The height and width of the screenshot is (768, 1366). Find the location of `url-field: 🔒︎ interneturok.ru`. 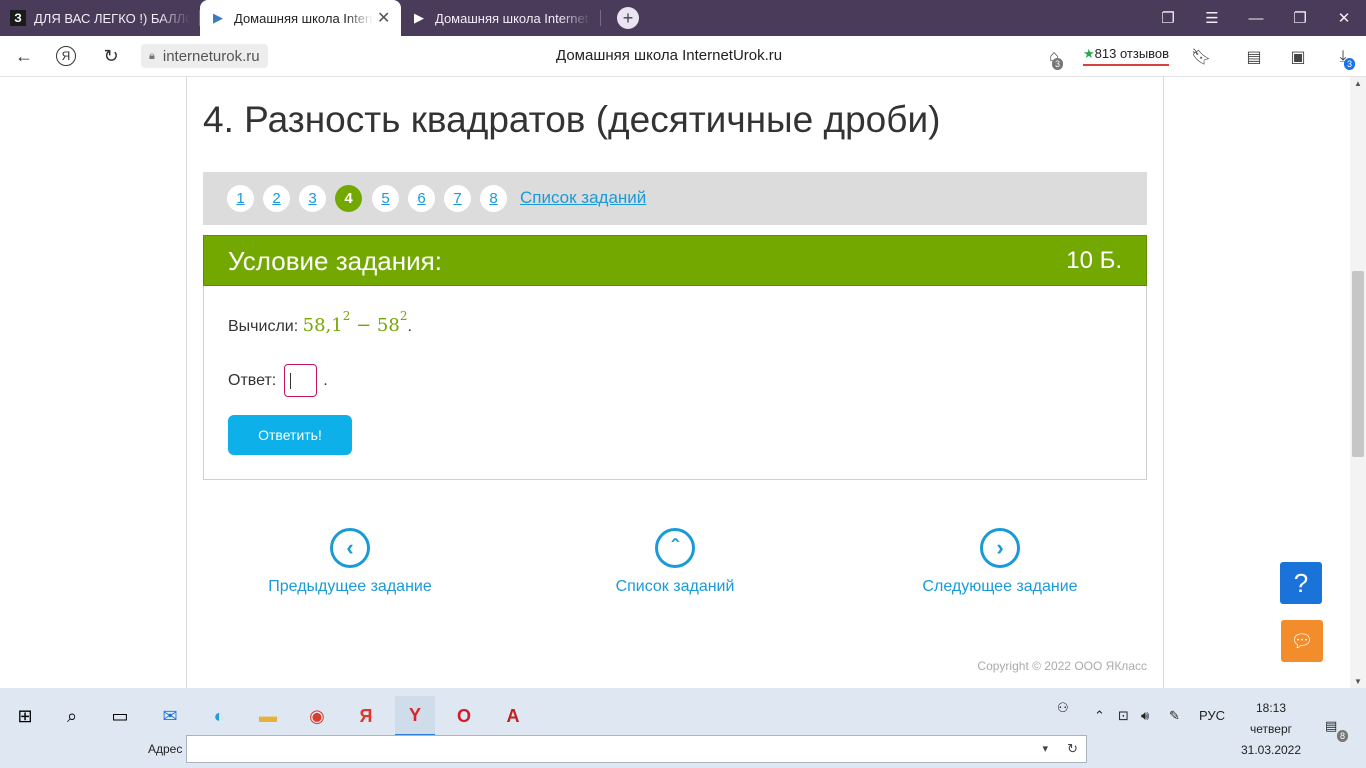

url-field: 🔒︎ interneturok.ru is located at coordinates (204, 56).